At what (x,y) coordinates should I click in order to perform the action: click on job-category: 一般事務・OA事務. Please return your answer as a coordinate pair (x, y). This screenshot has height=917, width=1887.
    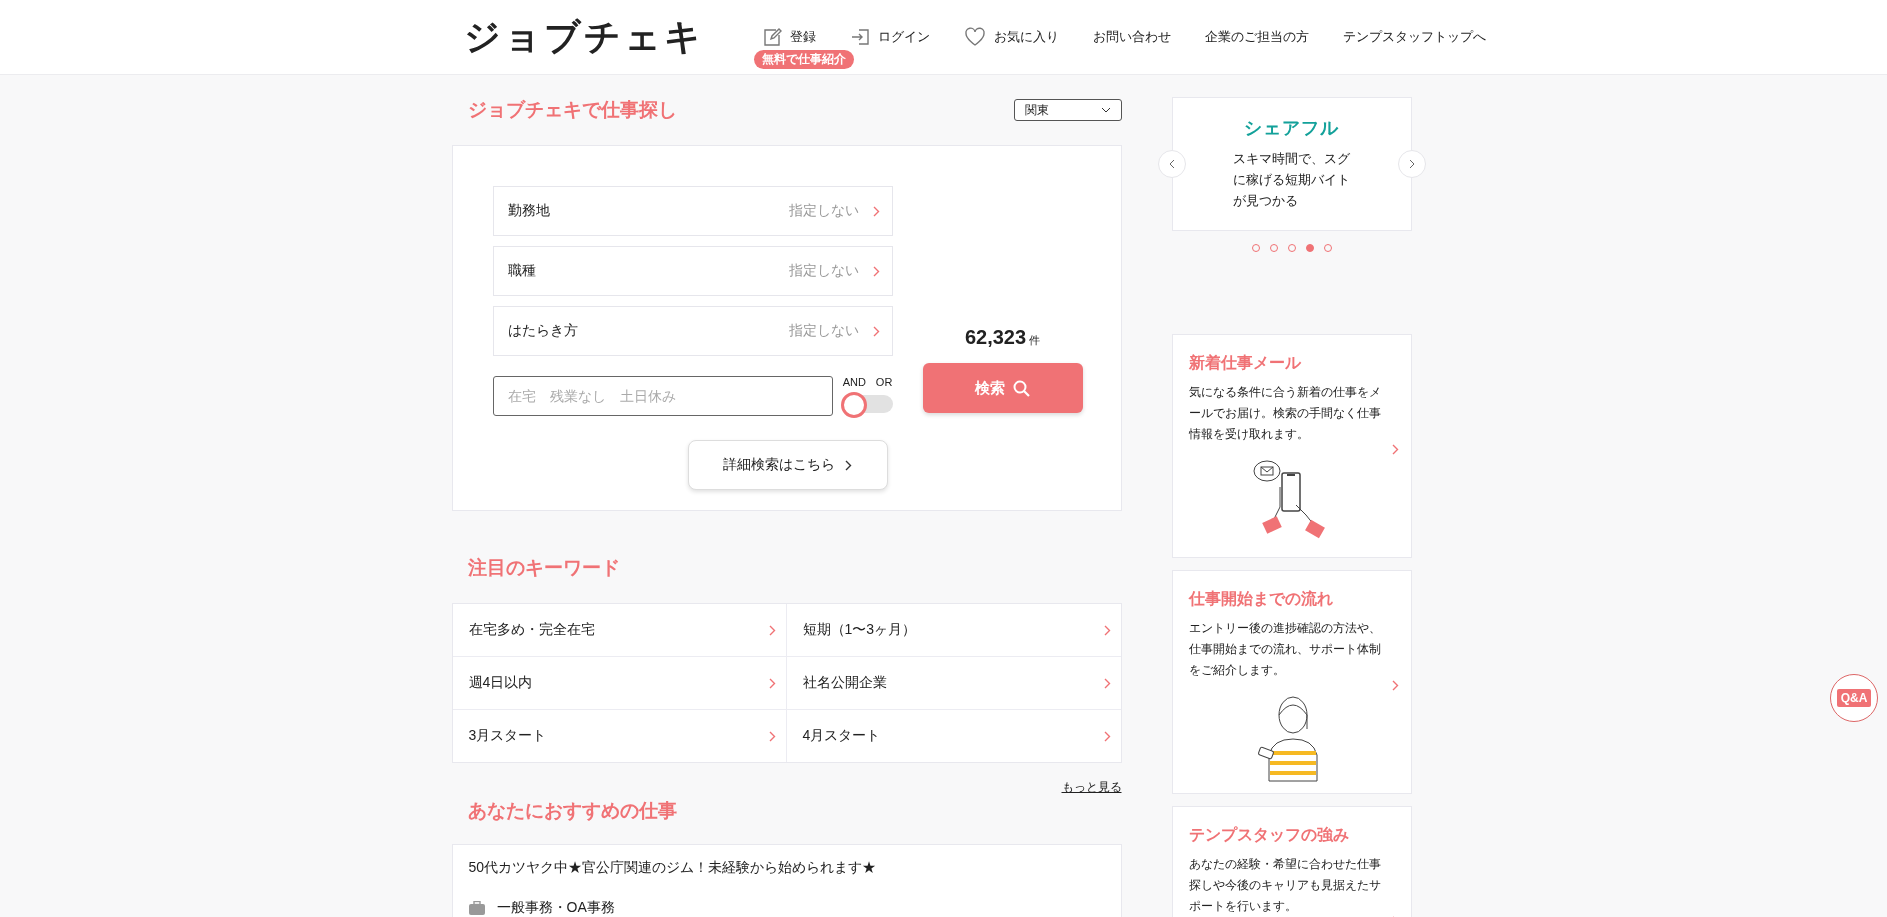
    Looking at the image, I should click on (555, 908).